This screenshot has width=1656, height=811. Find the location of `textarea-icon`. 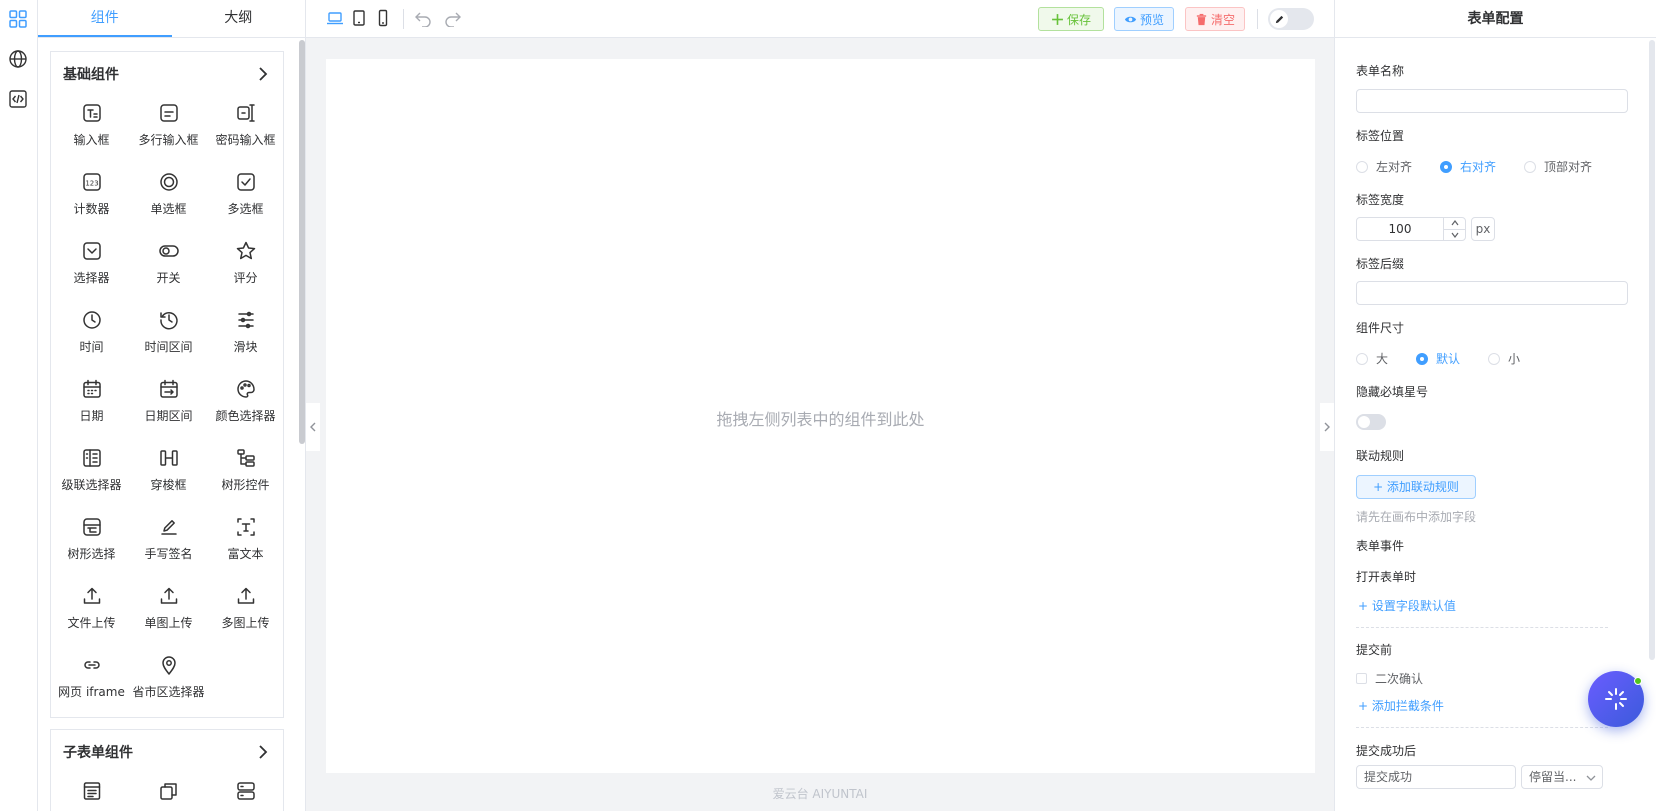

textarea-icon is located at coordinates (168, 113).